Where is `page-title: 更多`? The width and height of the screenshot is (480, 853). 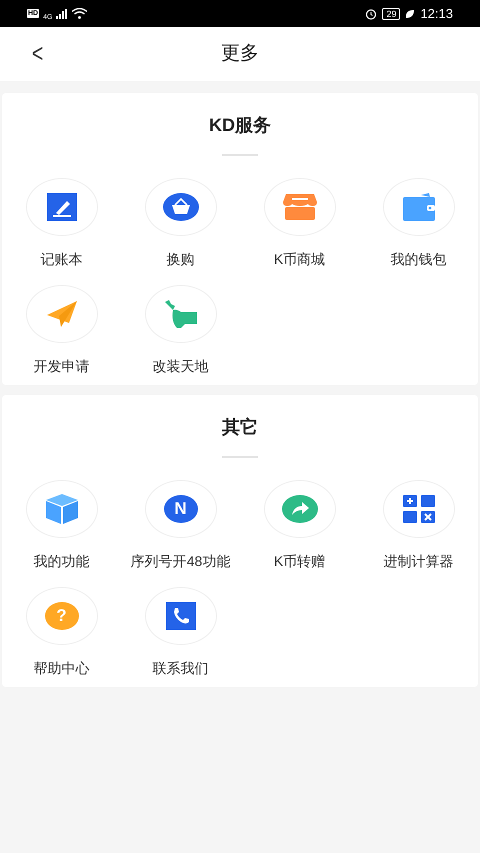 page-title: 更多 is located at coordinates (240, 54).